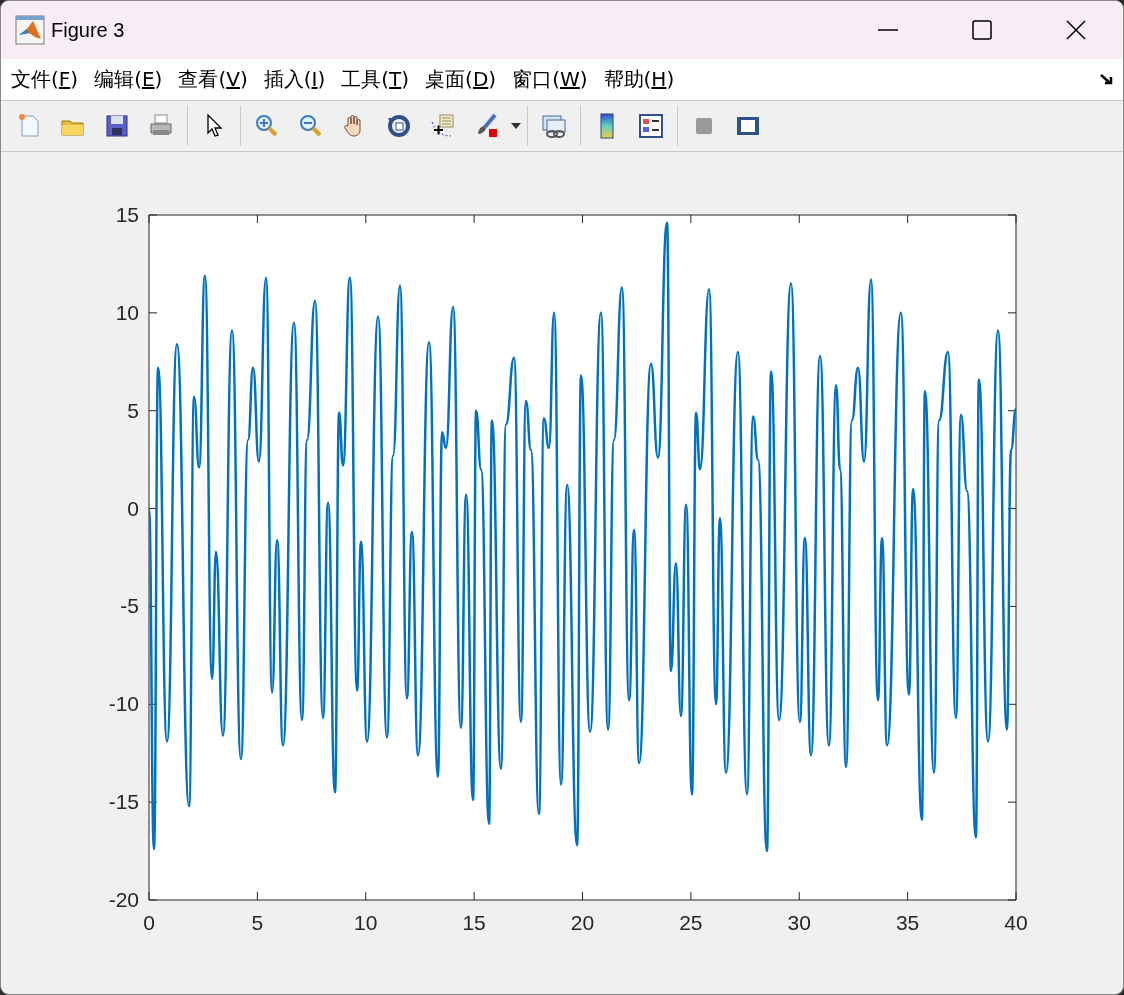 Image resolution: width=1124 pixels, height=995 pixels. Describe the element at coordinates (257, 922) in the screenshot. I see `x-tick-label: 5` at that location.